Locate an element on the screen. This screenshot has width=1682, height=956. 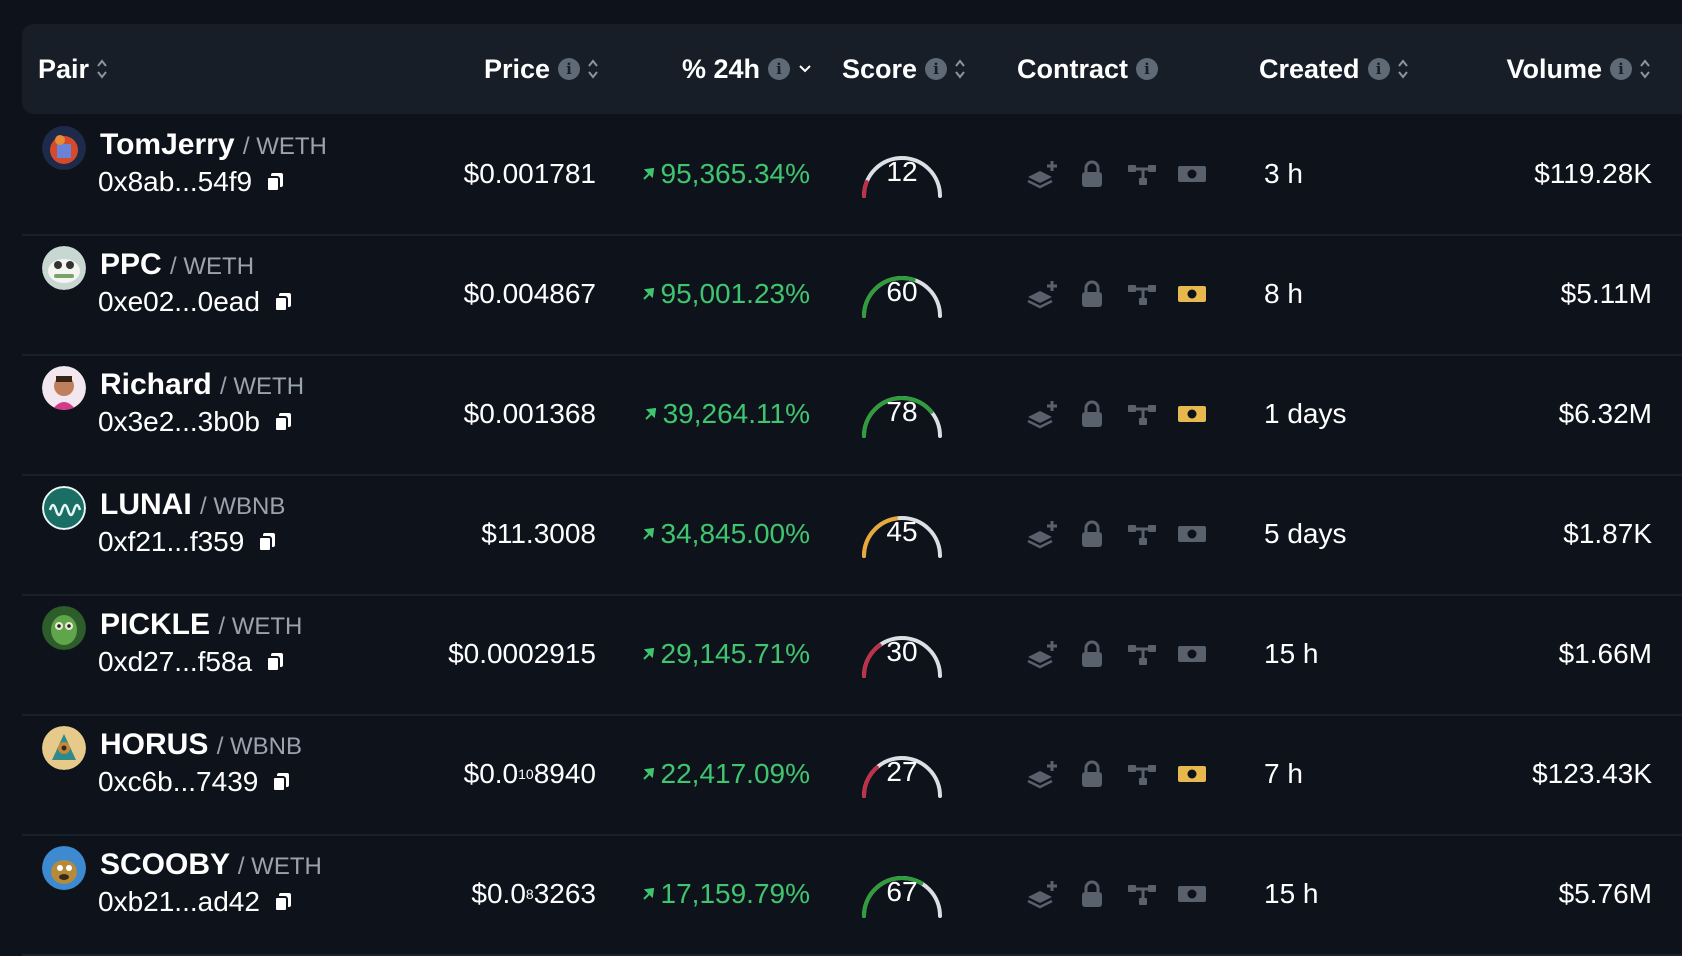
token-name: LUNAI is located at coordinates (146, 504).